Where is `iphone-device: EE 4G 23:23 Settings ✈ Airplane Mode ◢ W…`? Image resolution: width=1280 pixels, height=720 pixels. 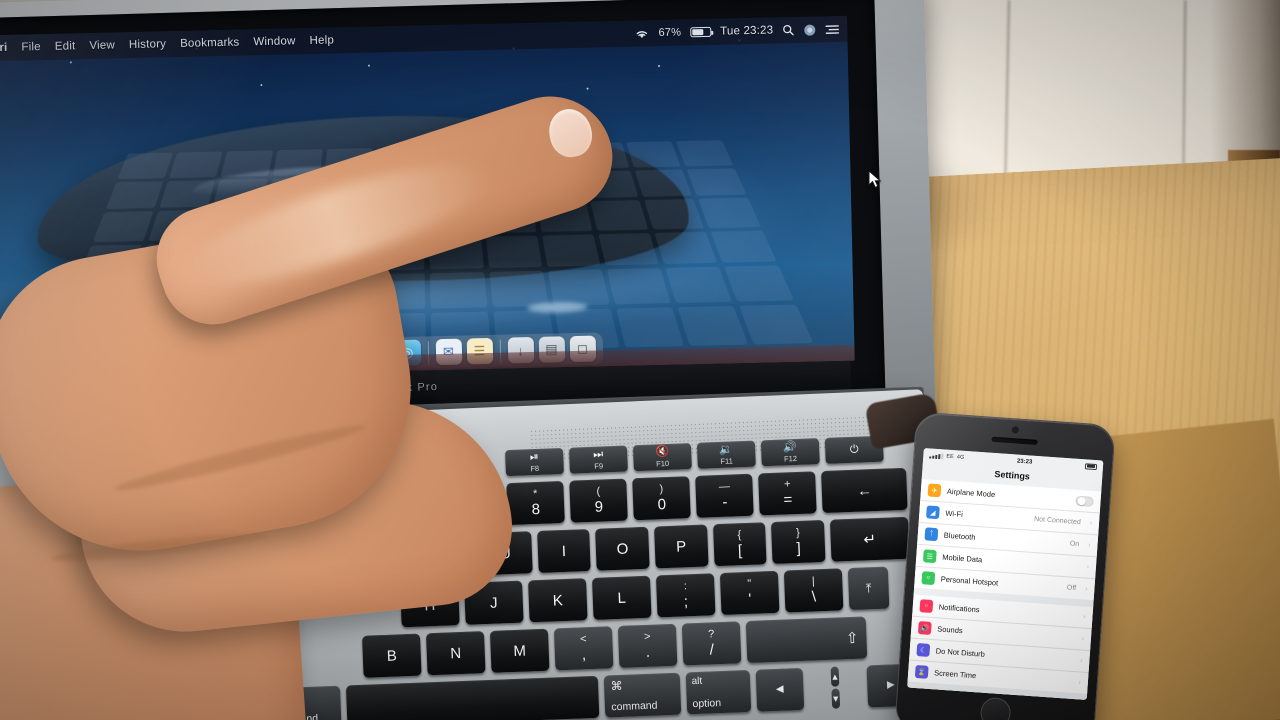 iphone-device: EE 4G 23:23 Settings ✈ Airplane Mode ◢ W… is located at coordinates (1005, 565).